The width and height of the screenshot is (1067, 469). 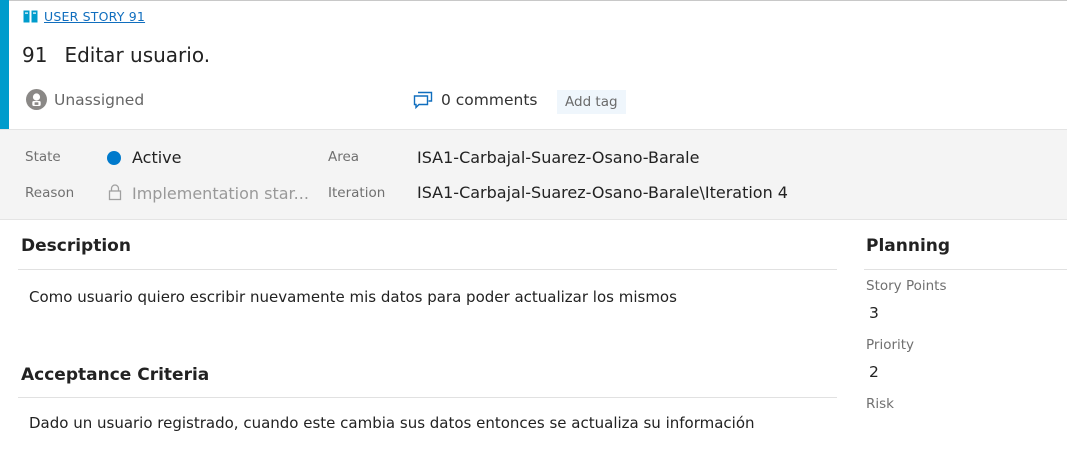 I want to click on comments-icon, so click(x=423, y=100).